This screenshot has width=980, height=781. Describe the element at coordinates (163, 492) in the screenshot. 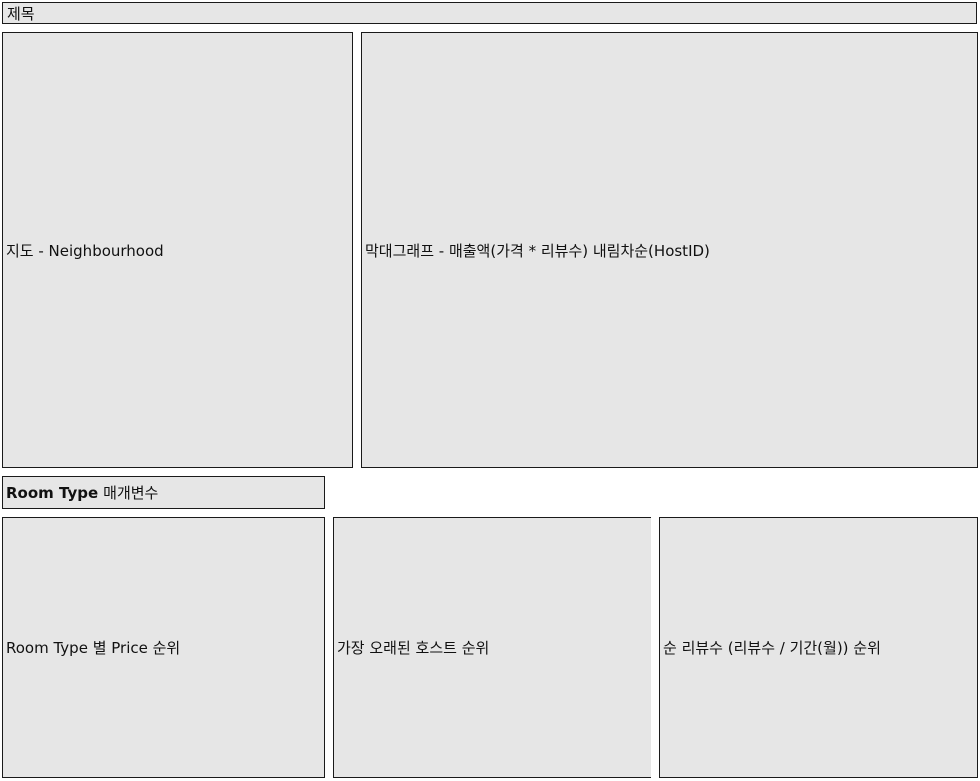

I see `room-type-parameter-control: Room Type 매개변수` at that location.